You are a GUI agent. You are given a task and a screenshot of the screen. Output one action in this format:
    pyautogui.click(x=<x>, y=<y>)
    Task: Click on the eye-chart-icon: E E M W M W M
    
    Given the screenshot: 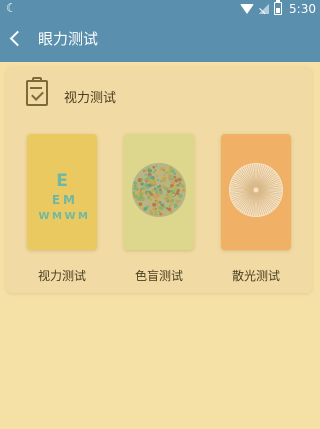 What is the action you would take?
    pyautogui.click(x=63, y=196)
    